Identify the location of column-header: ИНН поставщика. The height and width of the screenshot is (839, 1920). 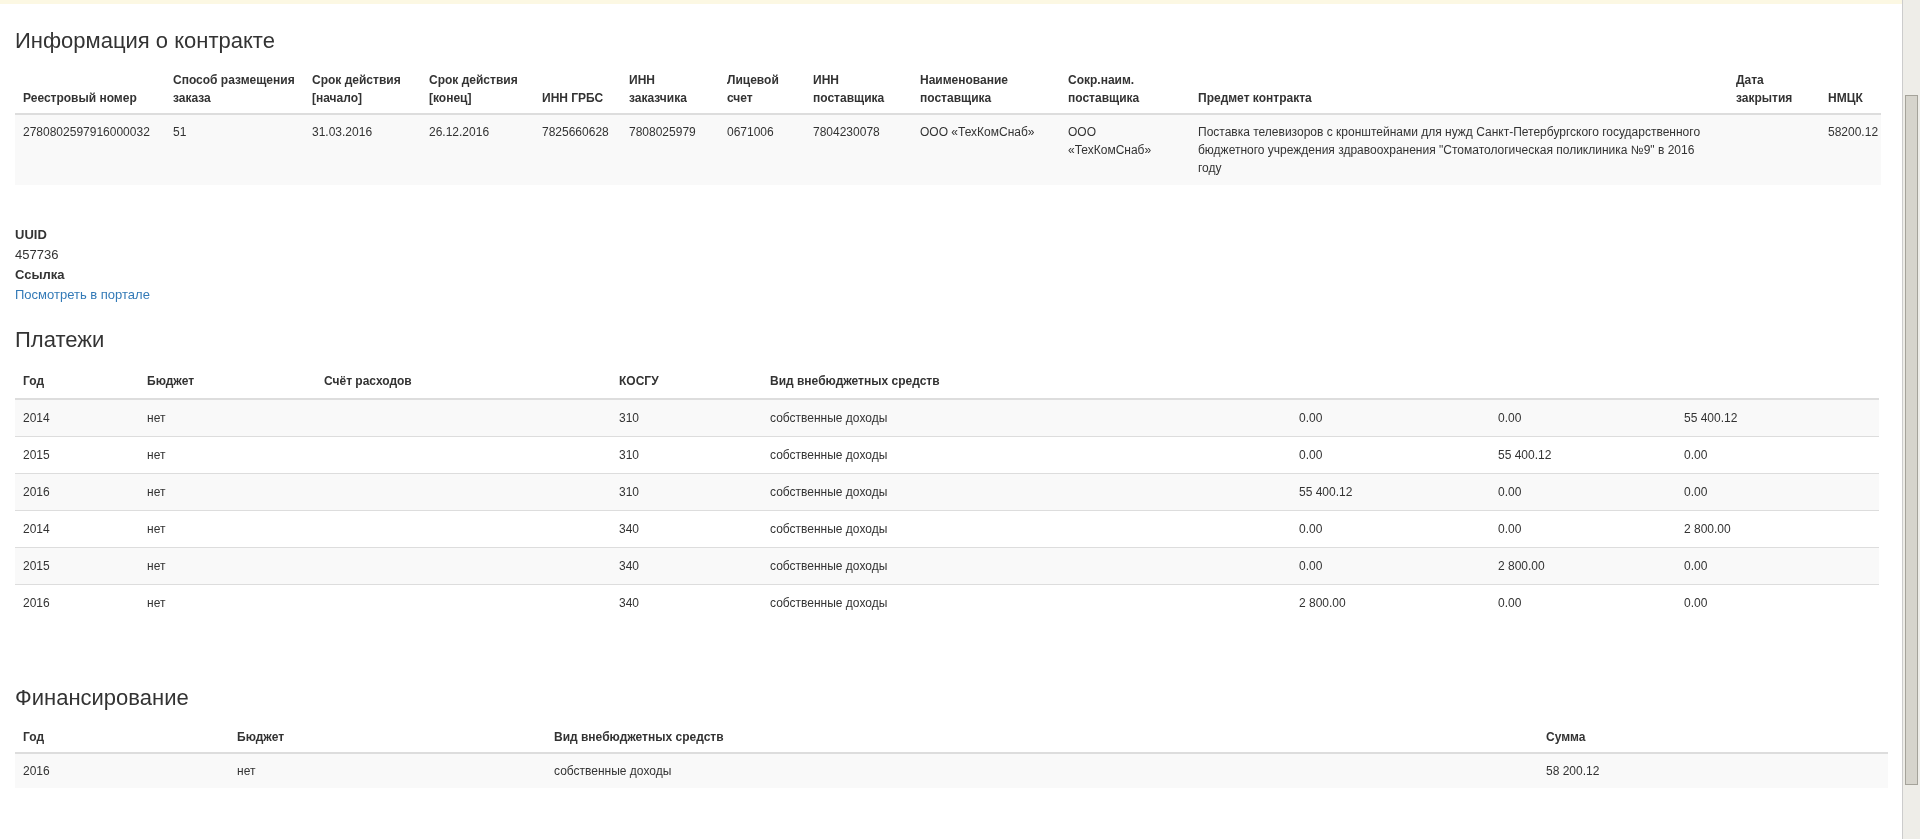
(849, 89).